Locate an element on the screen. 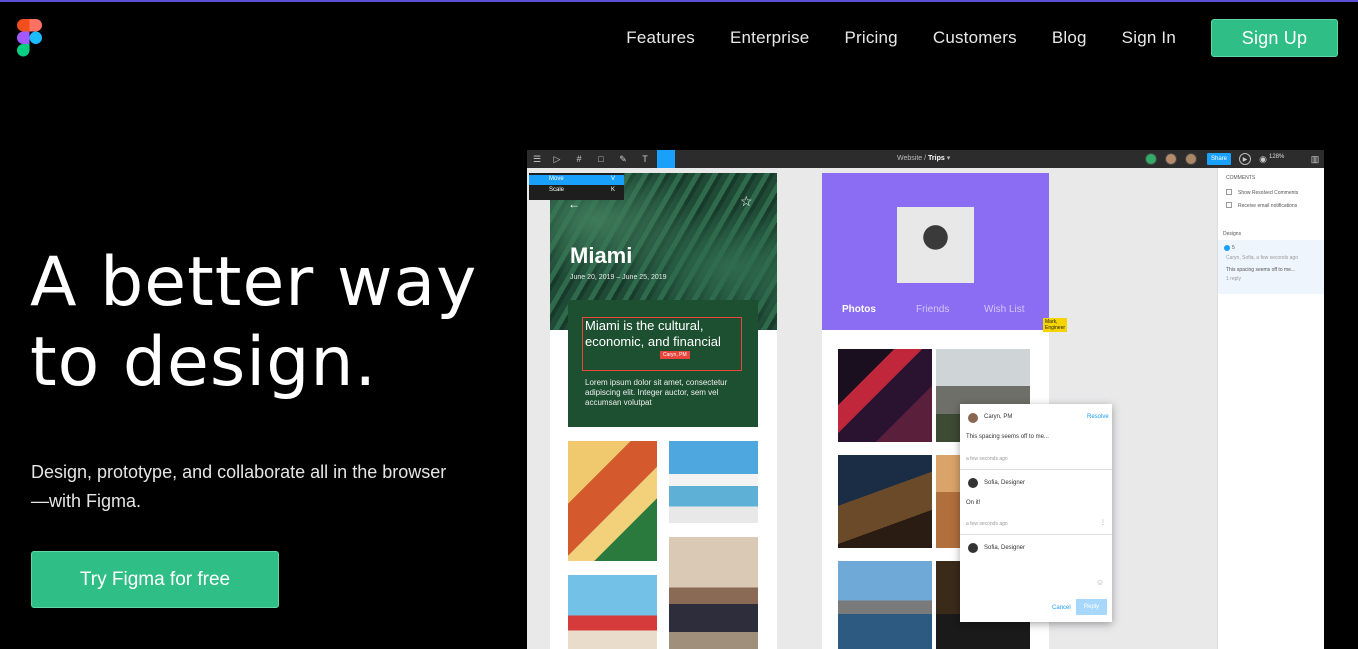  nav-enterprise-link: Enterprise is located at coordinates (769, 38).